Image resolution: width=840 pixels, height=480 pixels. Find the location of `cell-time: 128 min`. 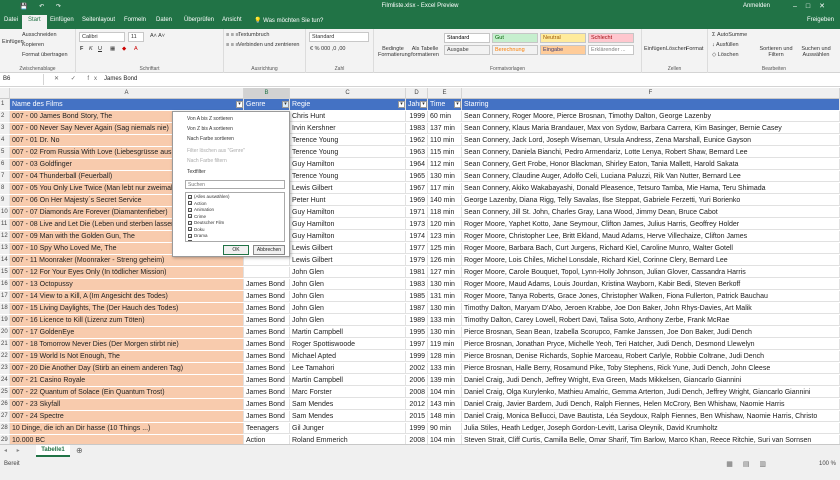

cell-time: 128 min is located at coordinates (445, 356).